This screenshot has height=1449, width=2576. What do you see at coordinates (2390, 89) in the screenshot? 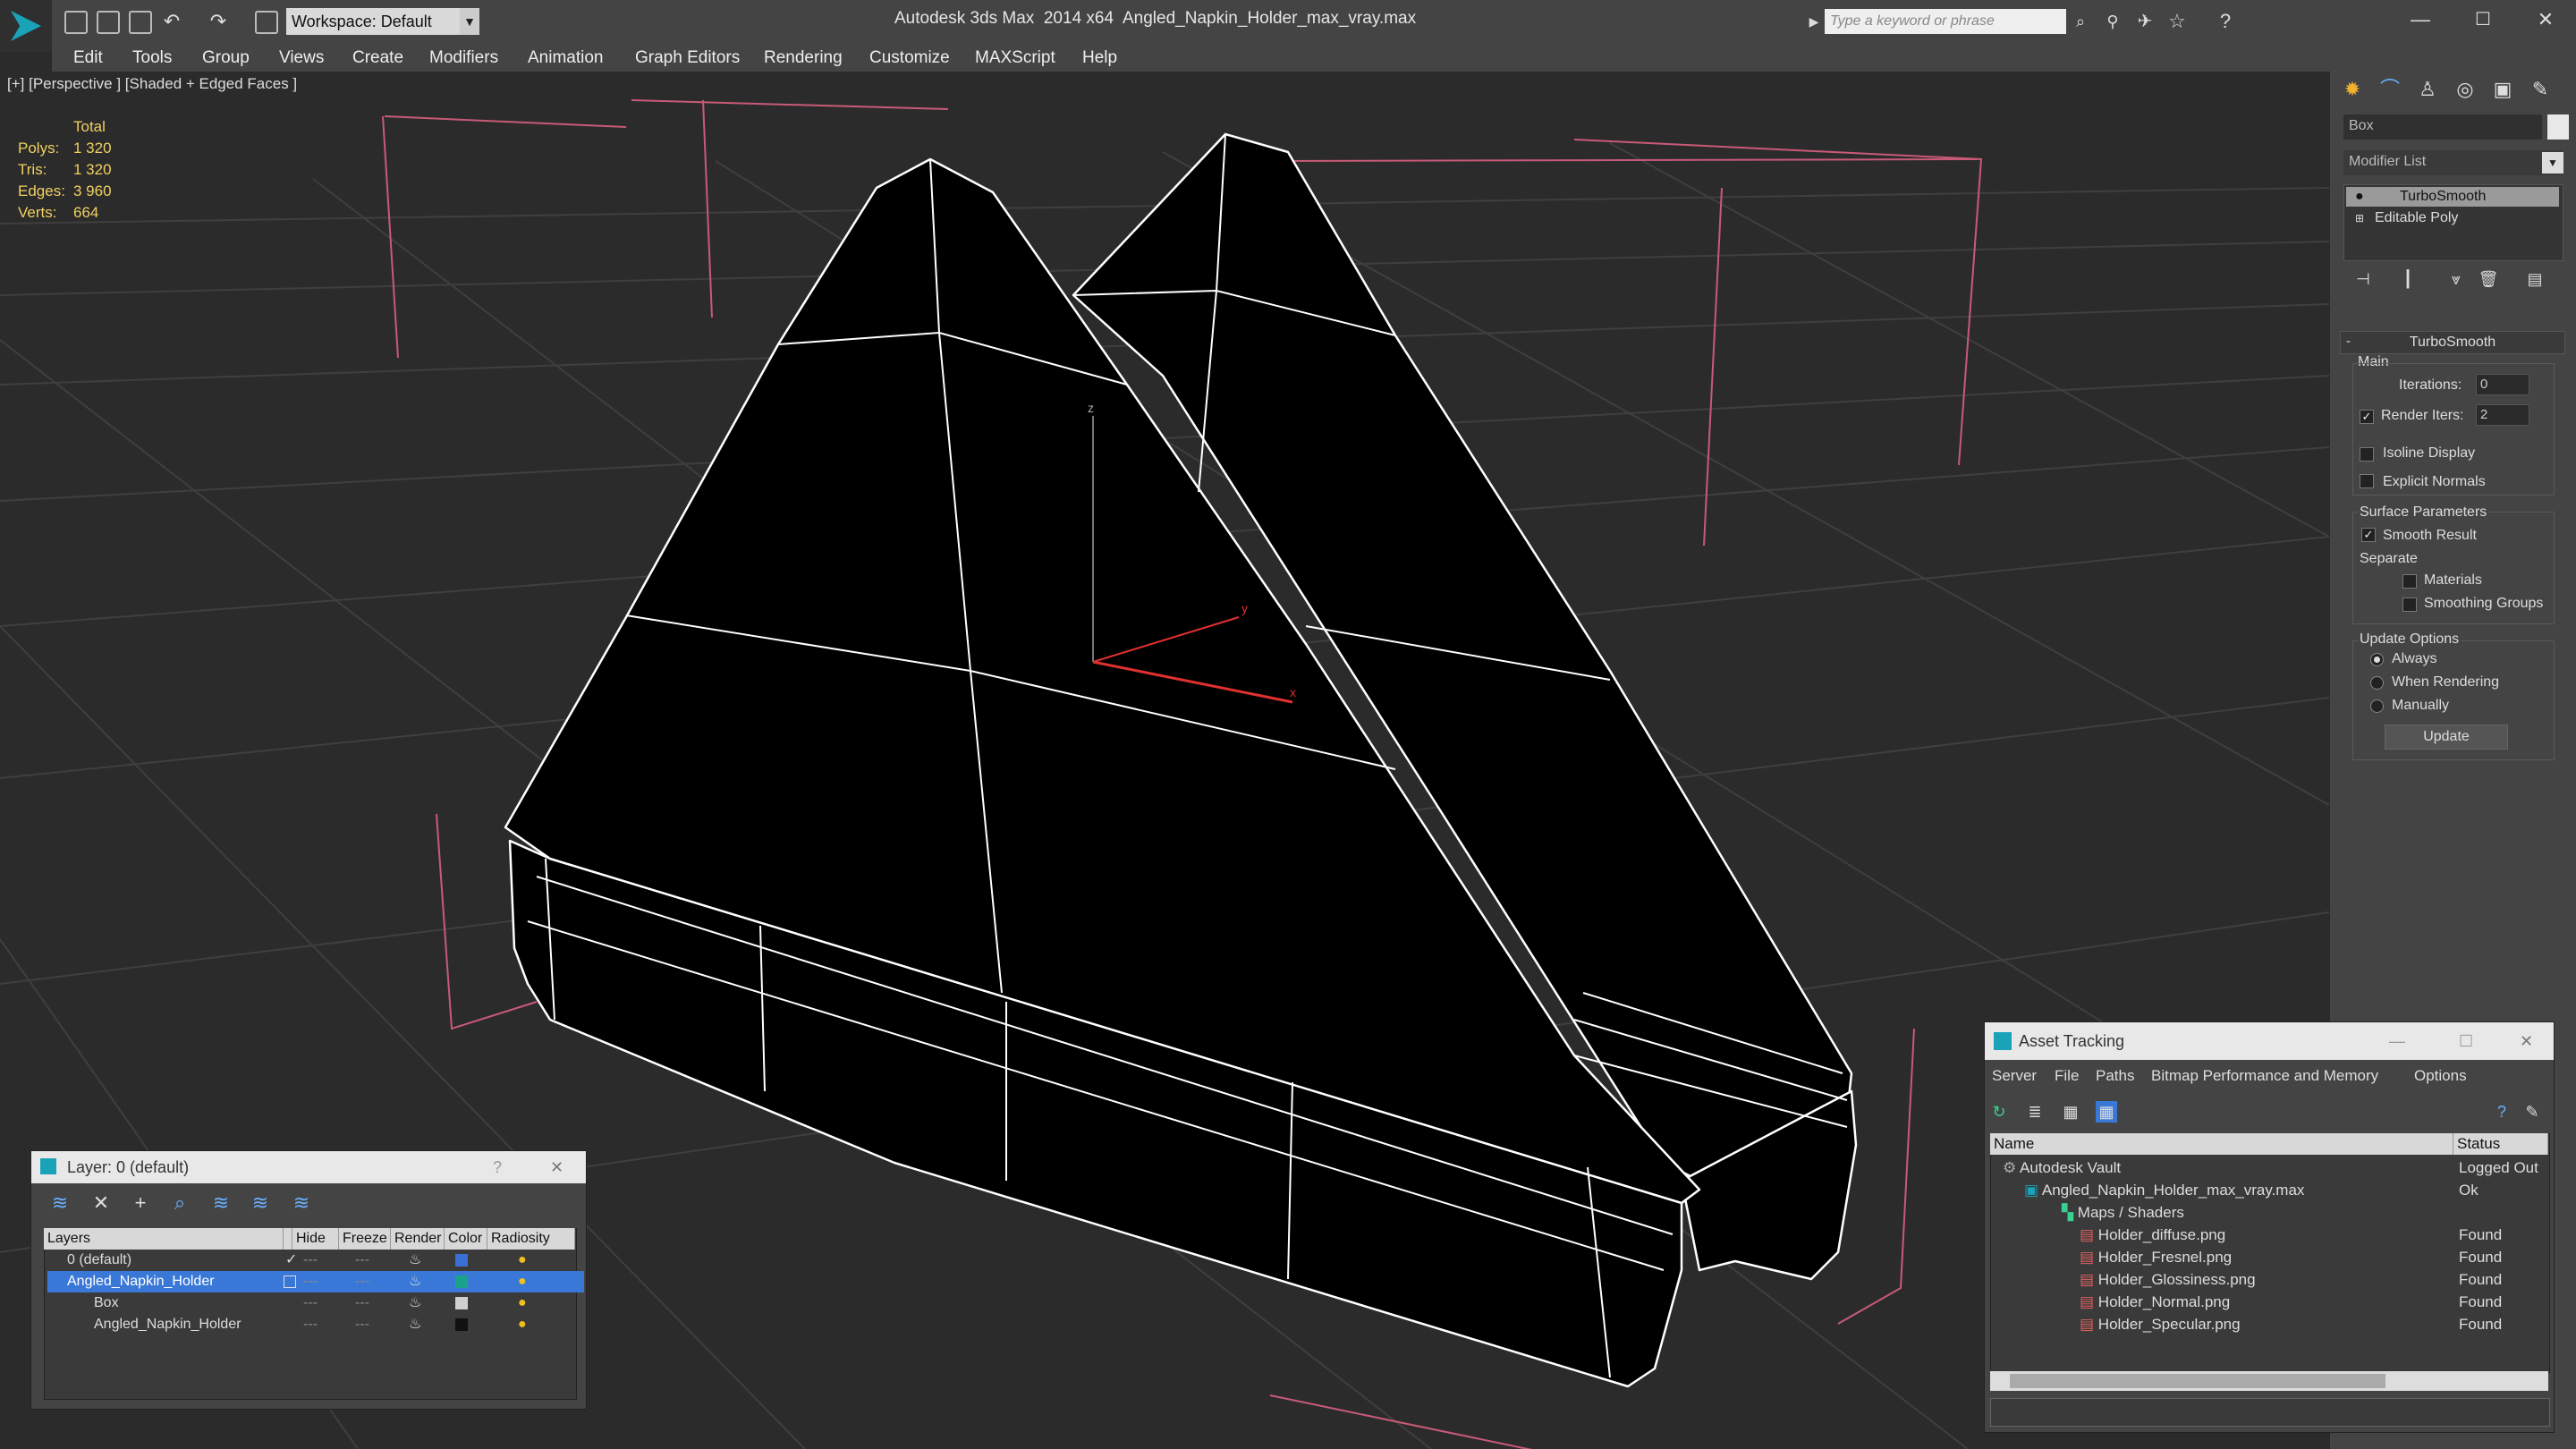
I see `modify-tab-icon: ⌒` at bounding box center [2390, 89].